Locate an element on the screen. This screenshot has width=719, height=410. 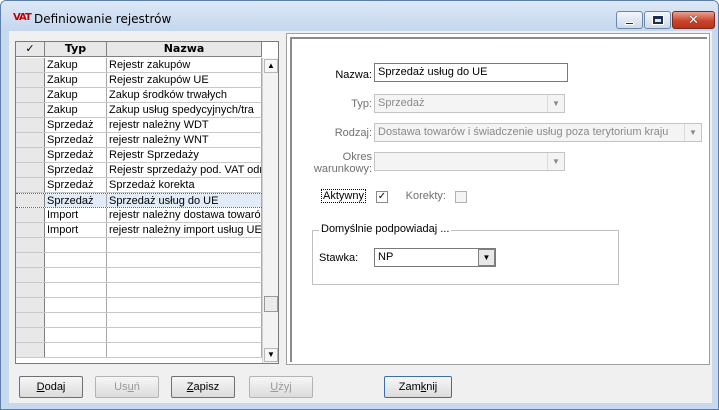
stawka-value: NP is located at coordinates (386, 257).